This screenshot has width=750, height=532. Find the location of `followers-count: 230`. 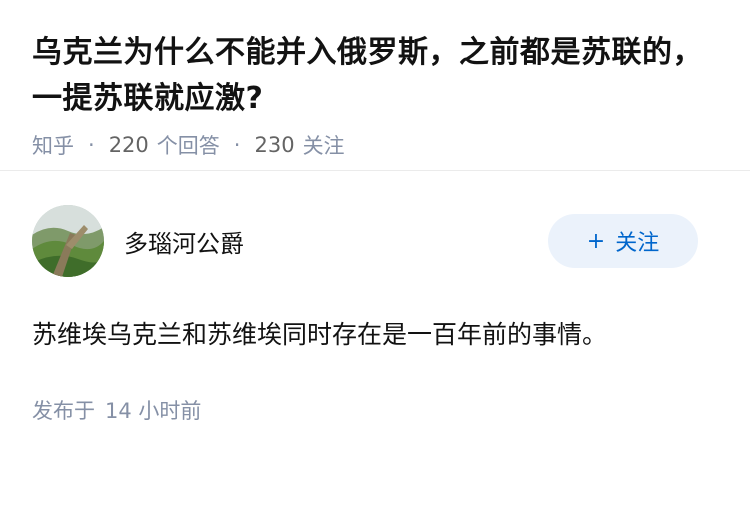

followers-count: 230 is located at coordinates (274, 145).